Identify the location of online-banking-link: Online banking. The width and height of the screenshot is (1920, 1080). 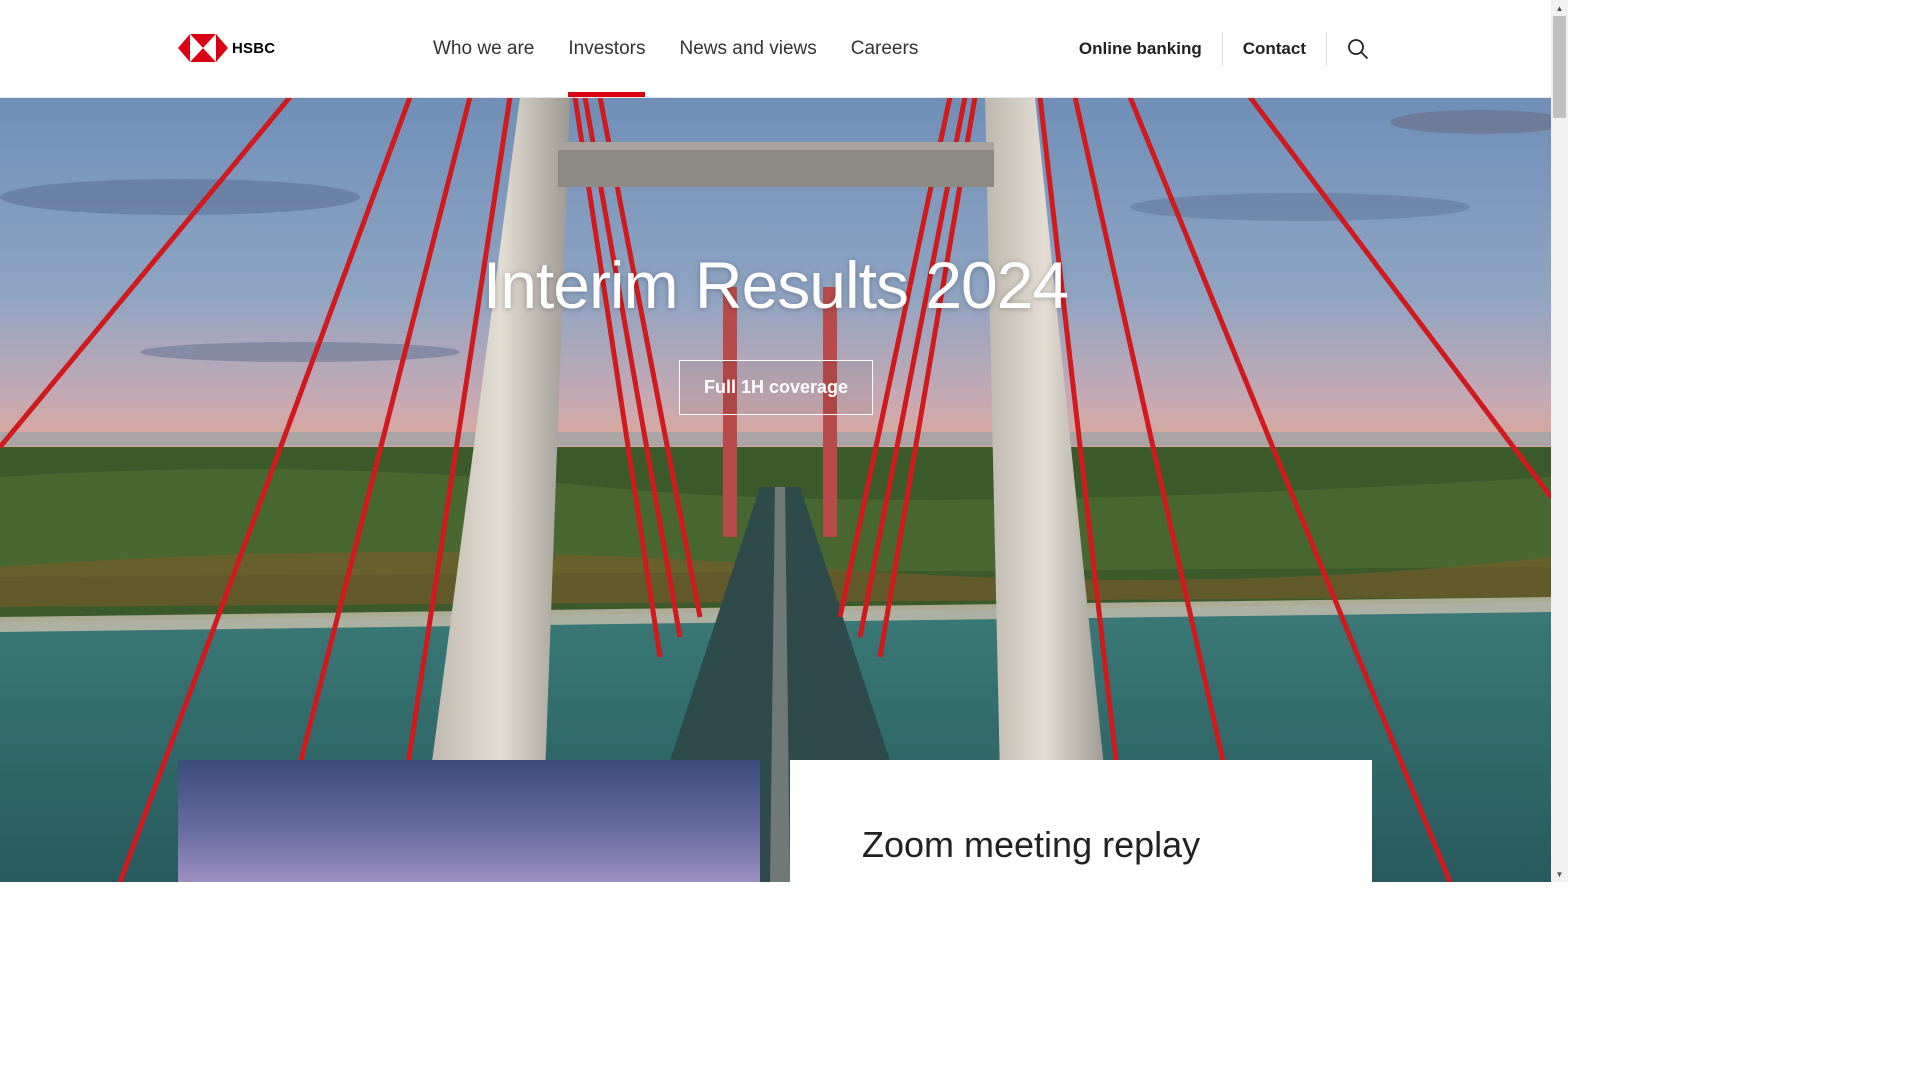
(1140, 49).